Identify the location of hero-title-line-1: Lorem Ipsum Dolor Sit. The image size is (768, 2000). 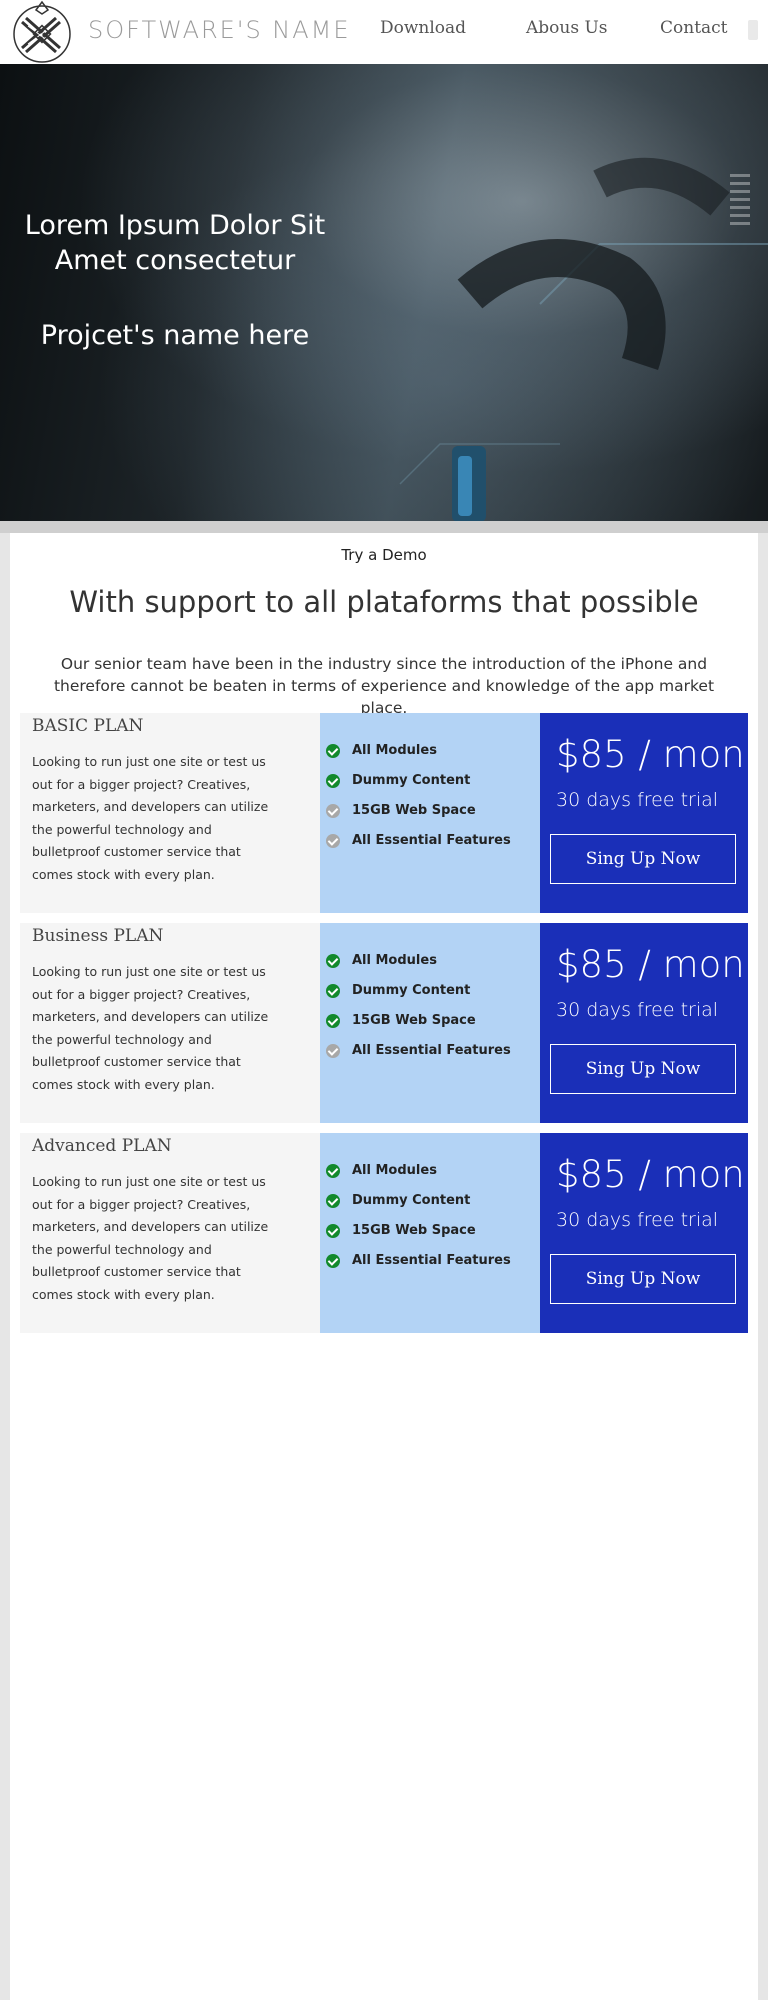
(175, 225).